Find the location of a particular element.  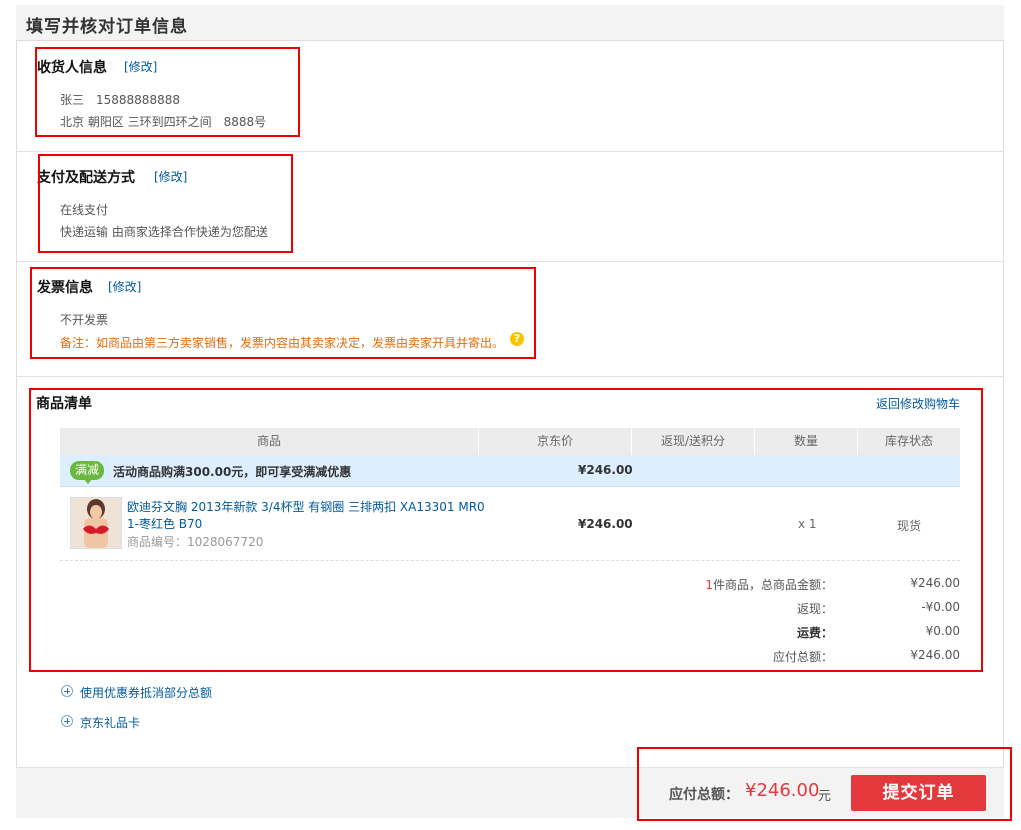

highlight-consignee is located at coordinates (167, 92).